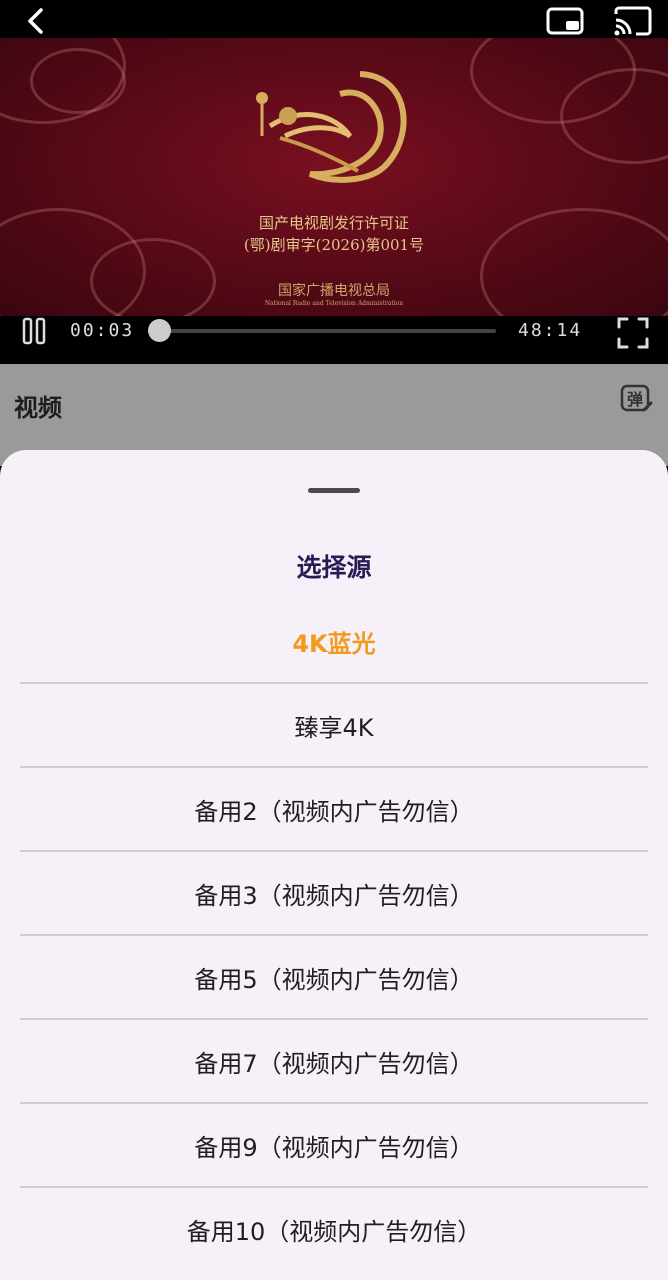 Image resolution: width=668 pixels, height=1280 pixels. I want to click on player-controls: 00:03 48:14, so click(334, 340).